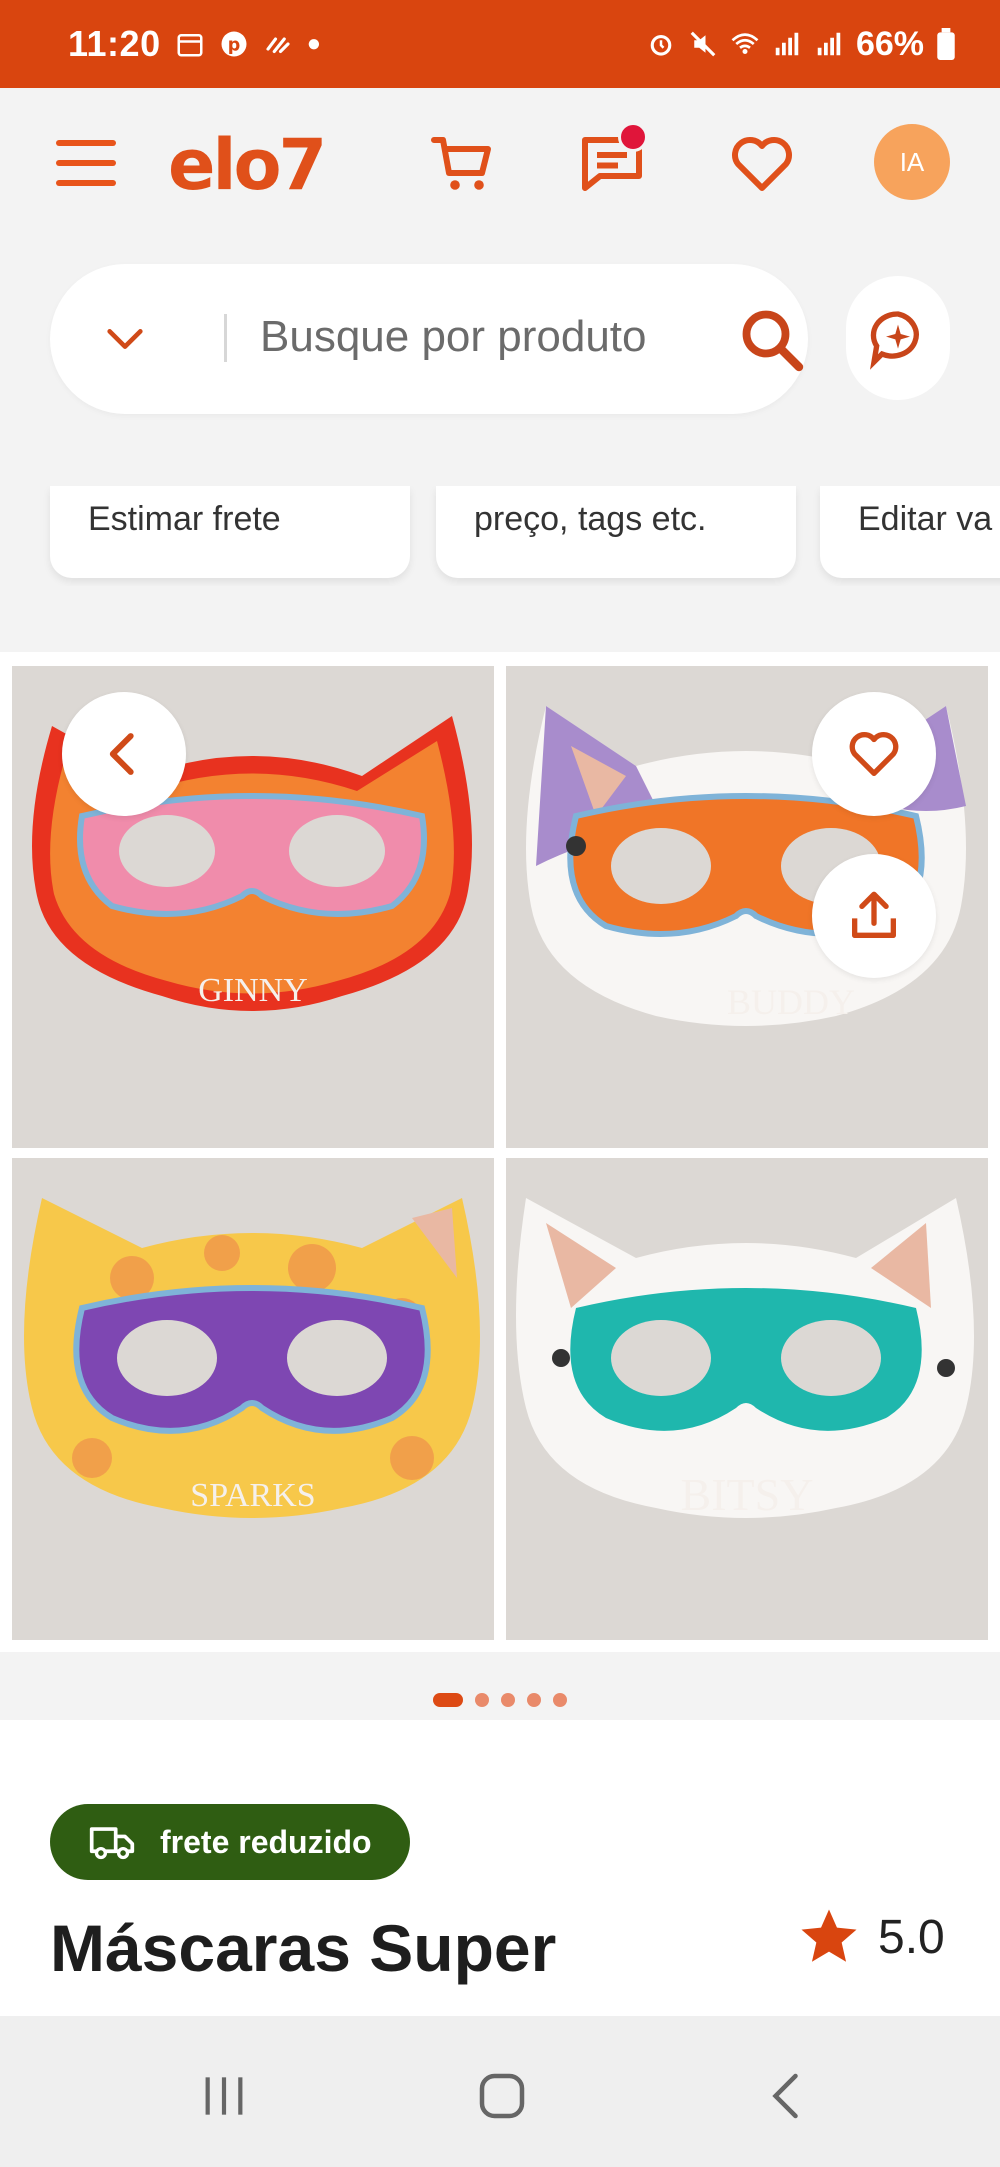 The image size is (1000, 2167). I want to click on heart-icon, so click(874, 754).